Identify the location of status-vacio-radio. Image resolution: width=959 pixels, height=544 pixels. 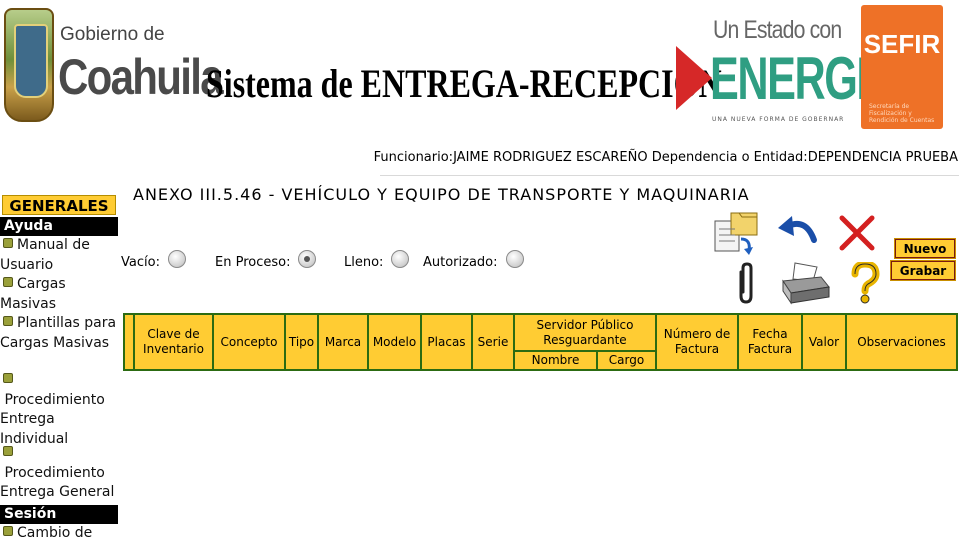
(176, 259).